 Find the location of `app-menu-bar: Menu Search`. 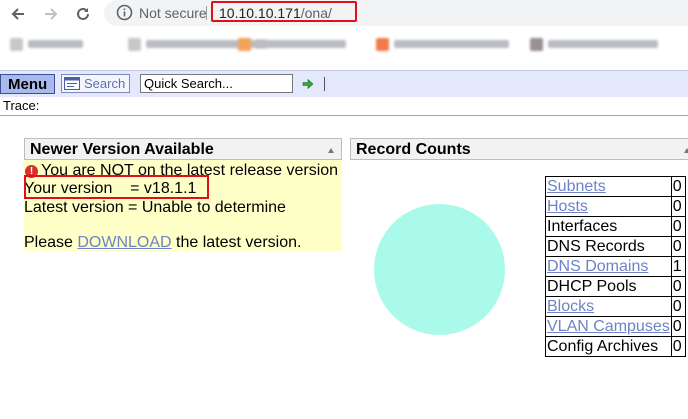

app-menu-bar: Menu Search is located at coordinates (344, 84).